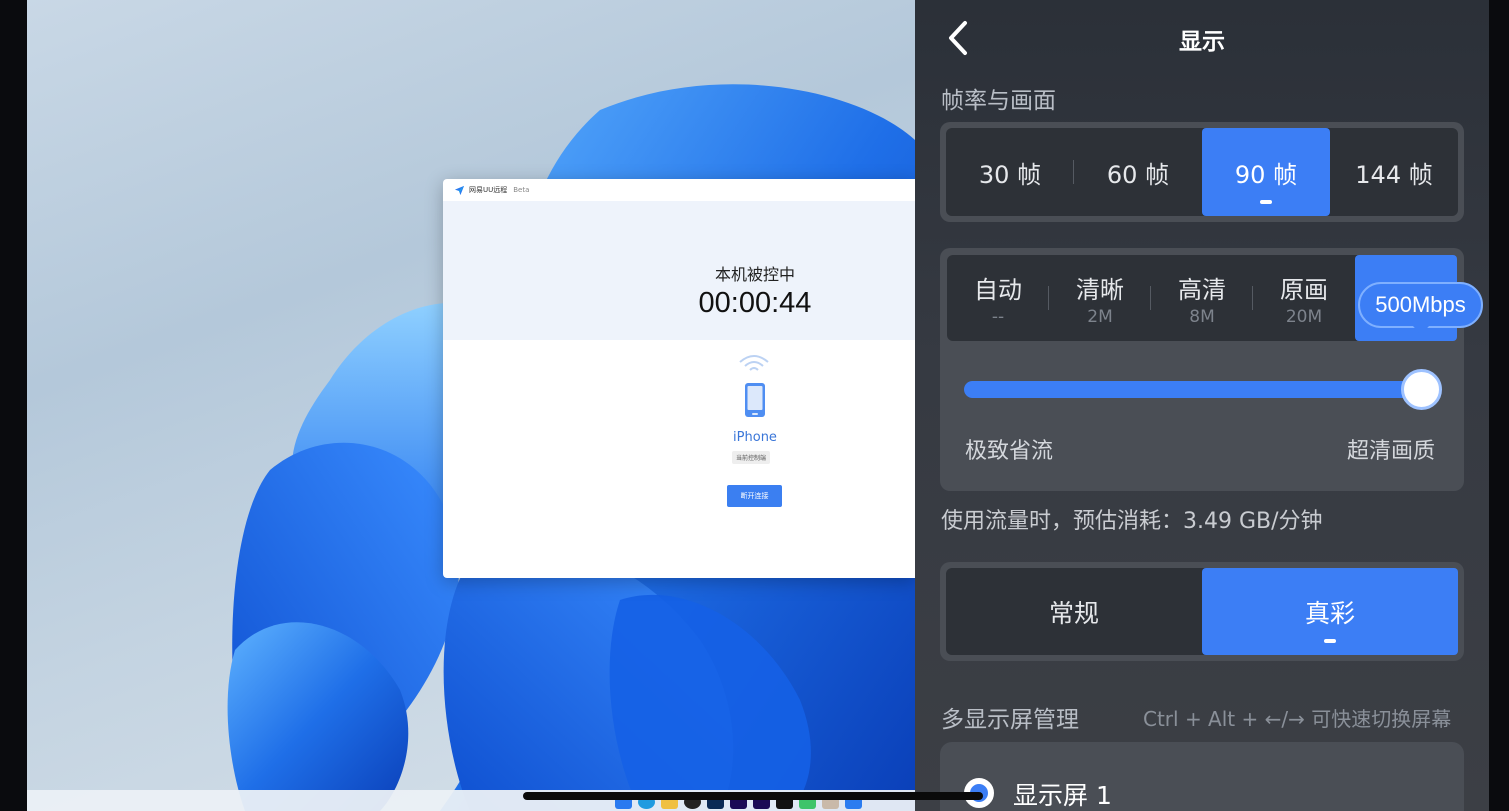  Describe the element at coordinates (1202, 289) in the screenshot. I see `quality-option-label: 高清` at that location.